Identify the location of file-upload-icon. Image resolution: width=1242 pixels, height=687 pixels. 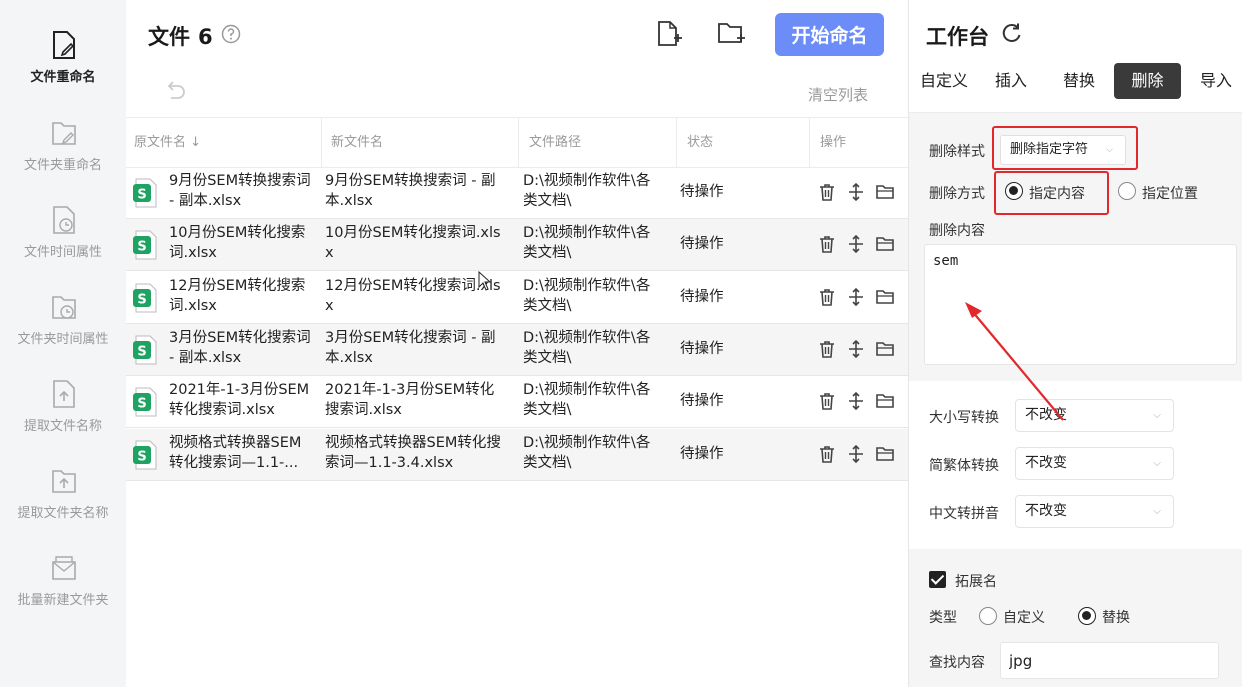
(64, 394).